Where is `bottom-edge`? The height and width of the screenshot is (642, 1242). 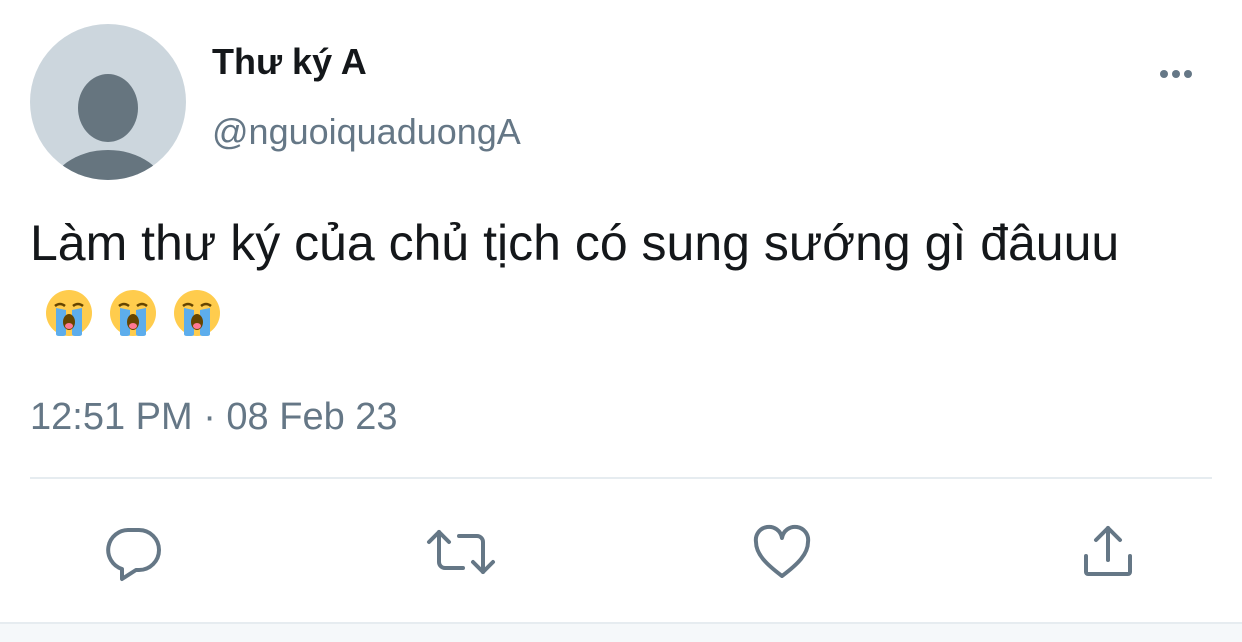 bottom-edge is located at coordinates (621, 632).